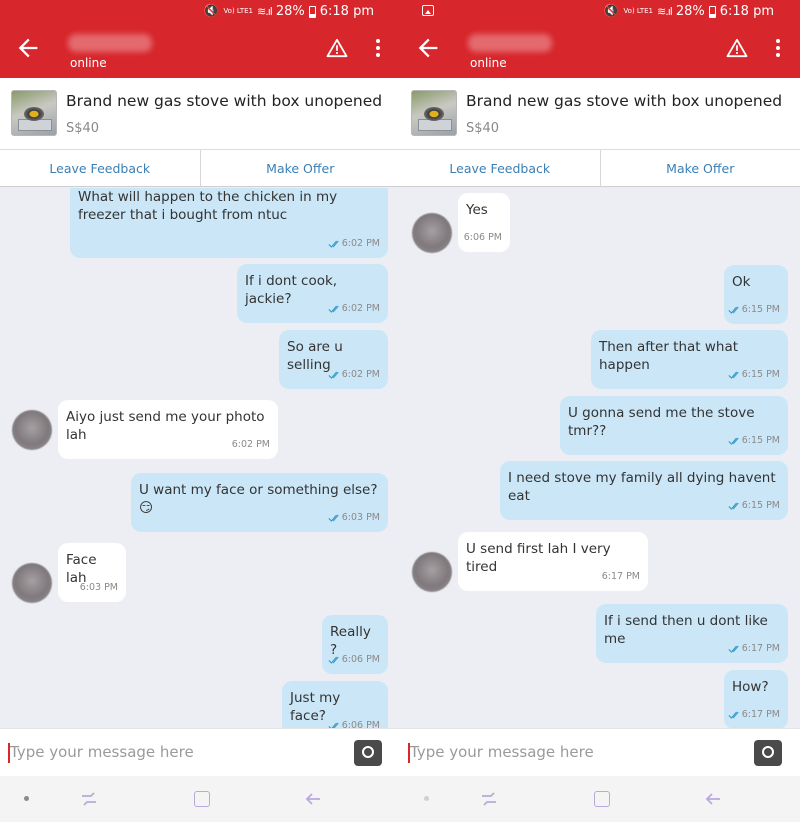  What do you see at coordinates (756, 699) in the screenshot?
I see `sent-message: How? 6:17 PM` at bounding box center [756, 699].